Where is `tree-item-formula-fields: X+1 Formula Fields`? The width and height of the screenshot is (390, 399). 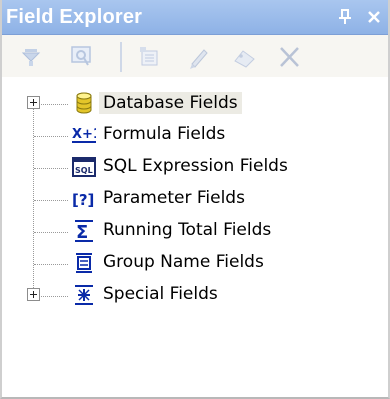
tree-item-formula-fields: X+1 Formula Fields is located at coordinates (195, 136).